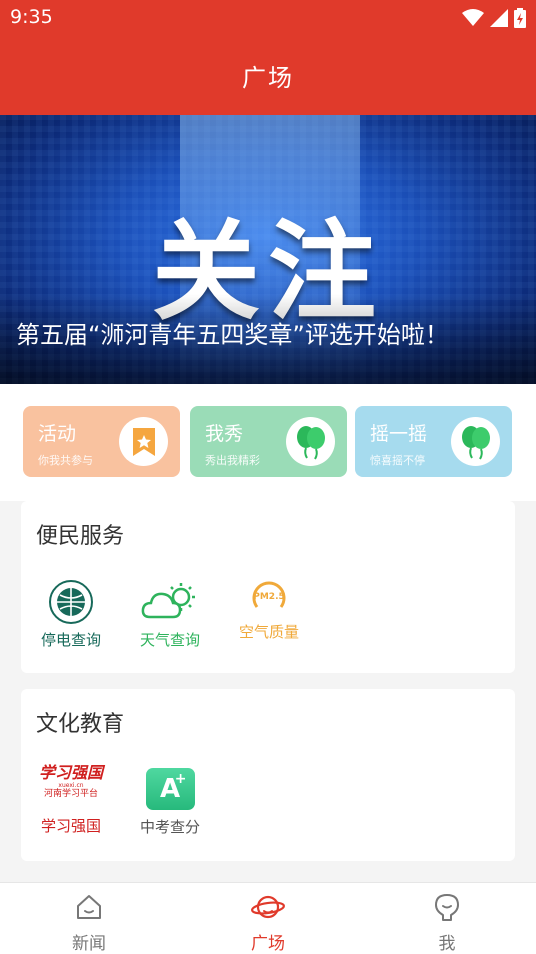 This screenshot has width=536, height=954. Describe the element at coordinates (169, 827) in the screenshot. I see `service-label: 中考查分` at that location.